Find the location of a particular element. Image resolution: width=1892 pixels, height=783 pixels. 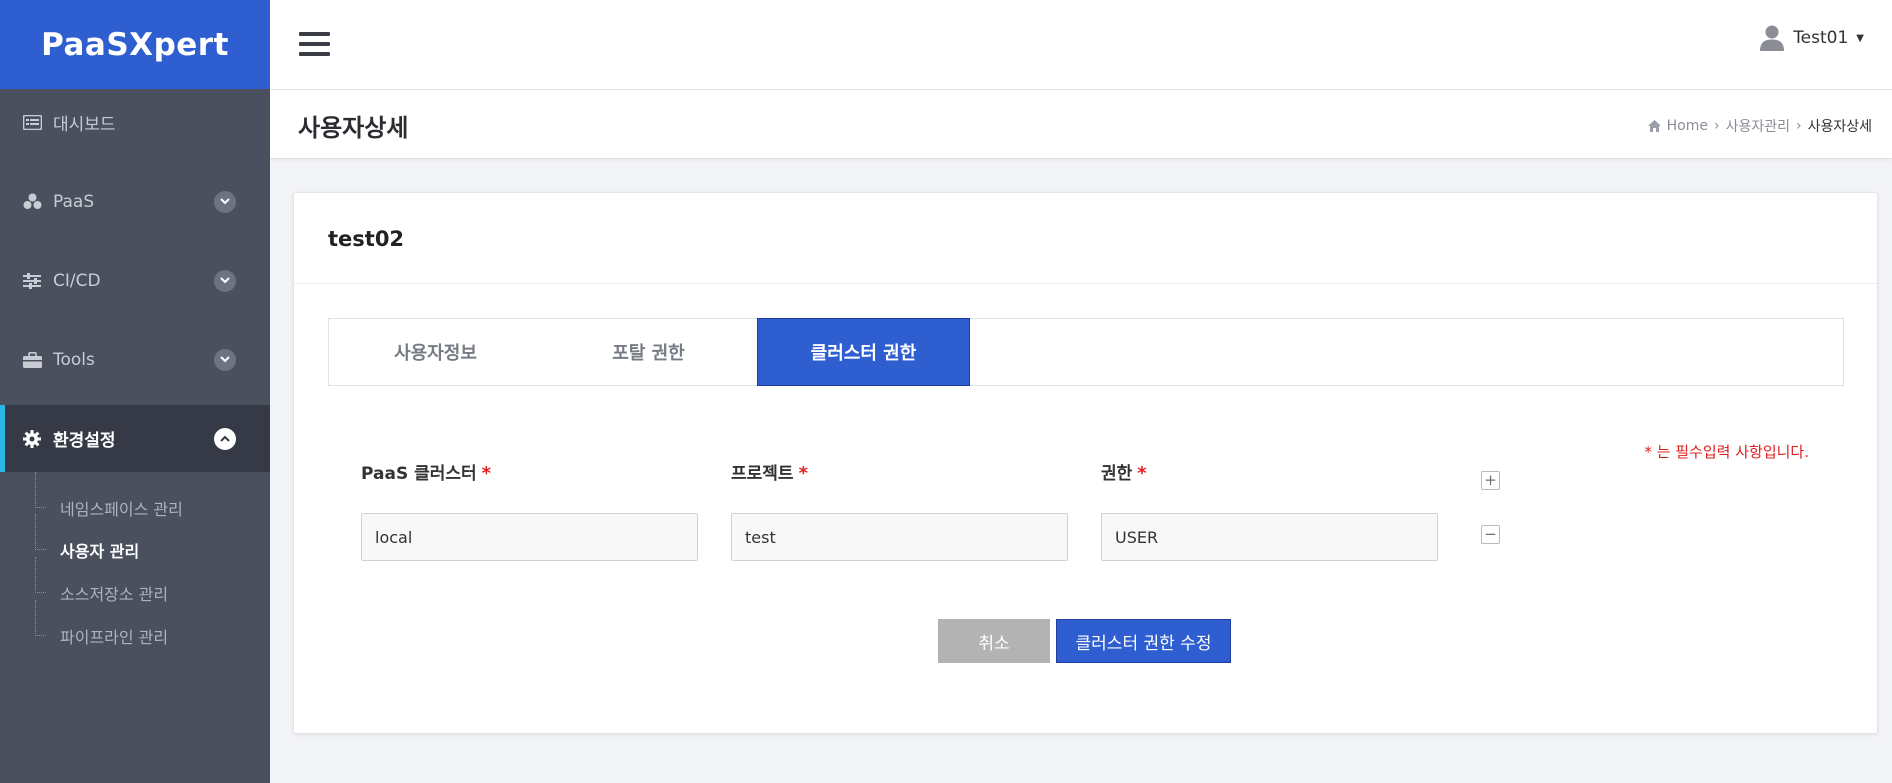

breadcrumb: Home › 사용자관리 › 사용자상세 is located at coordinates (1759, 126).